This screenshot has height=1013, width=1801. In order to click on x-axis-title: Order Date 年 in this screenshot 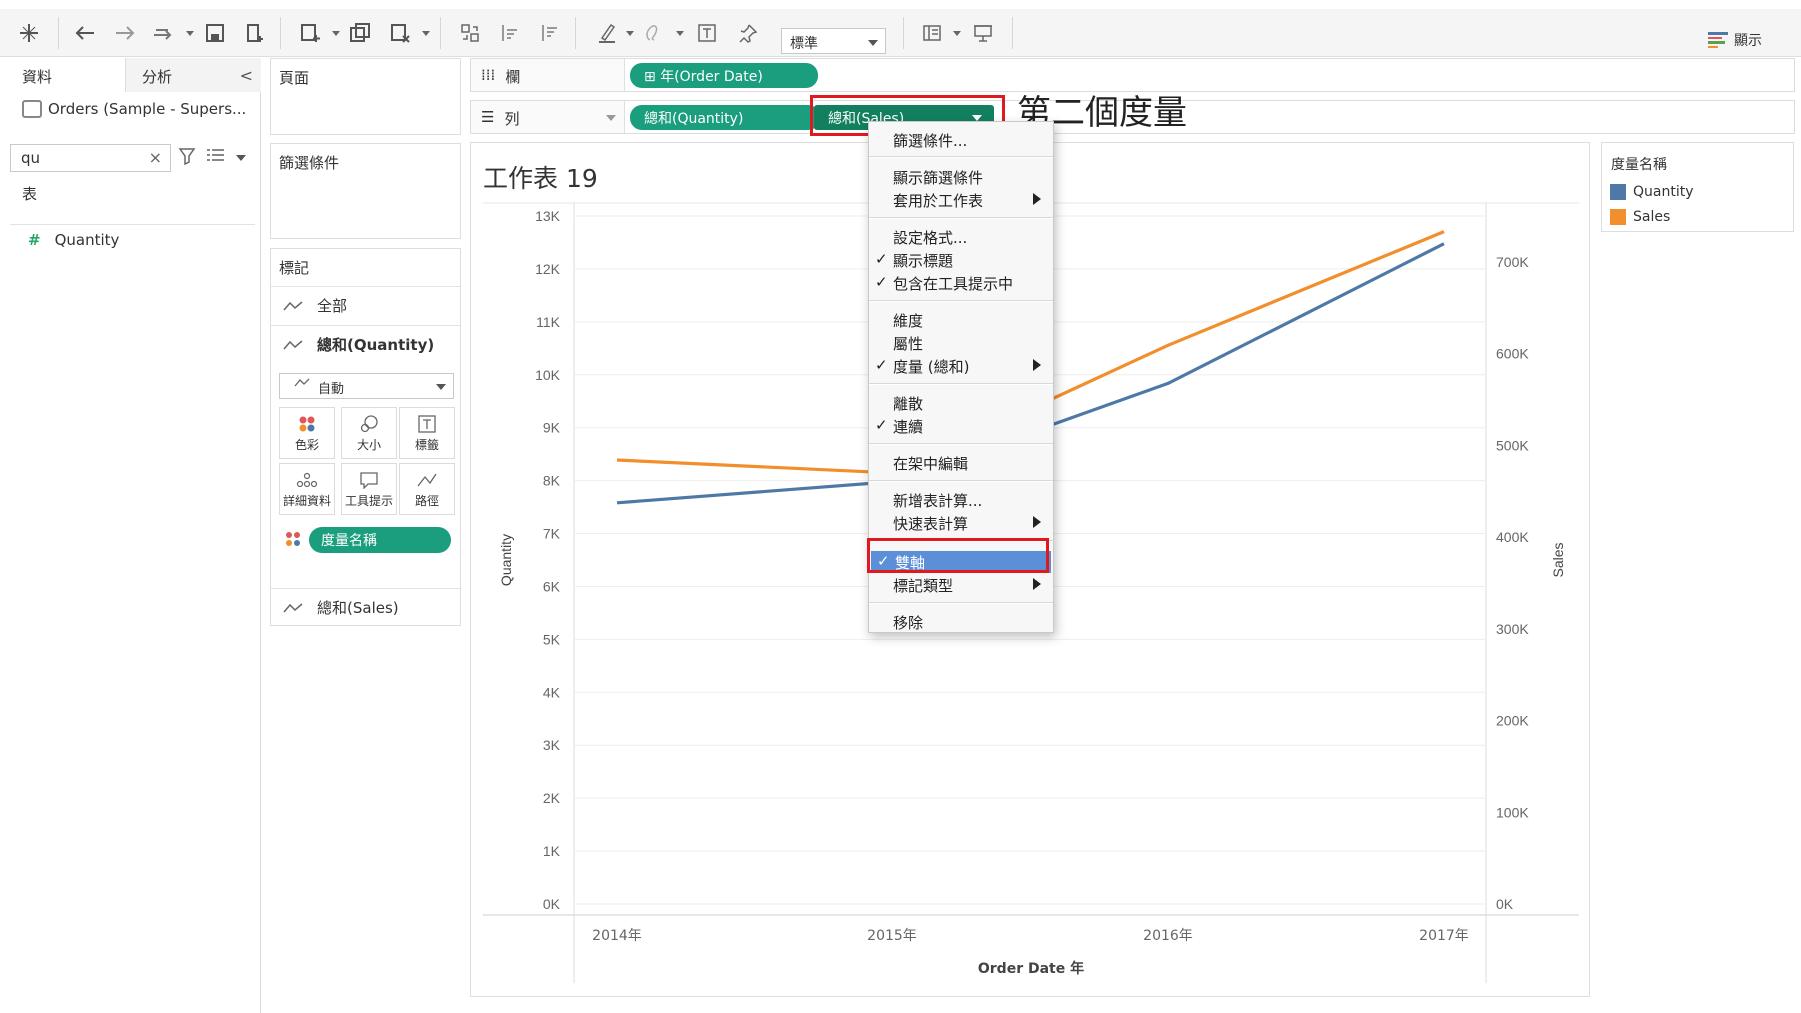, I will do `click(1031, 968)`.